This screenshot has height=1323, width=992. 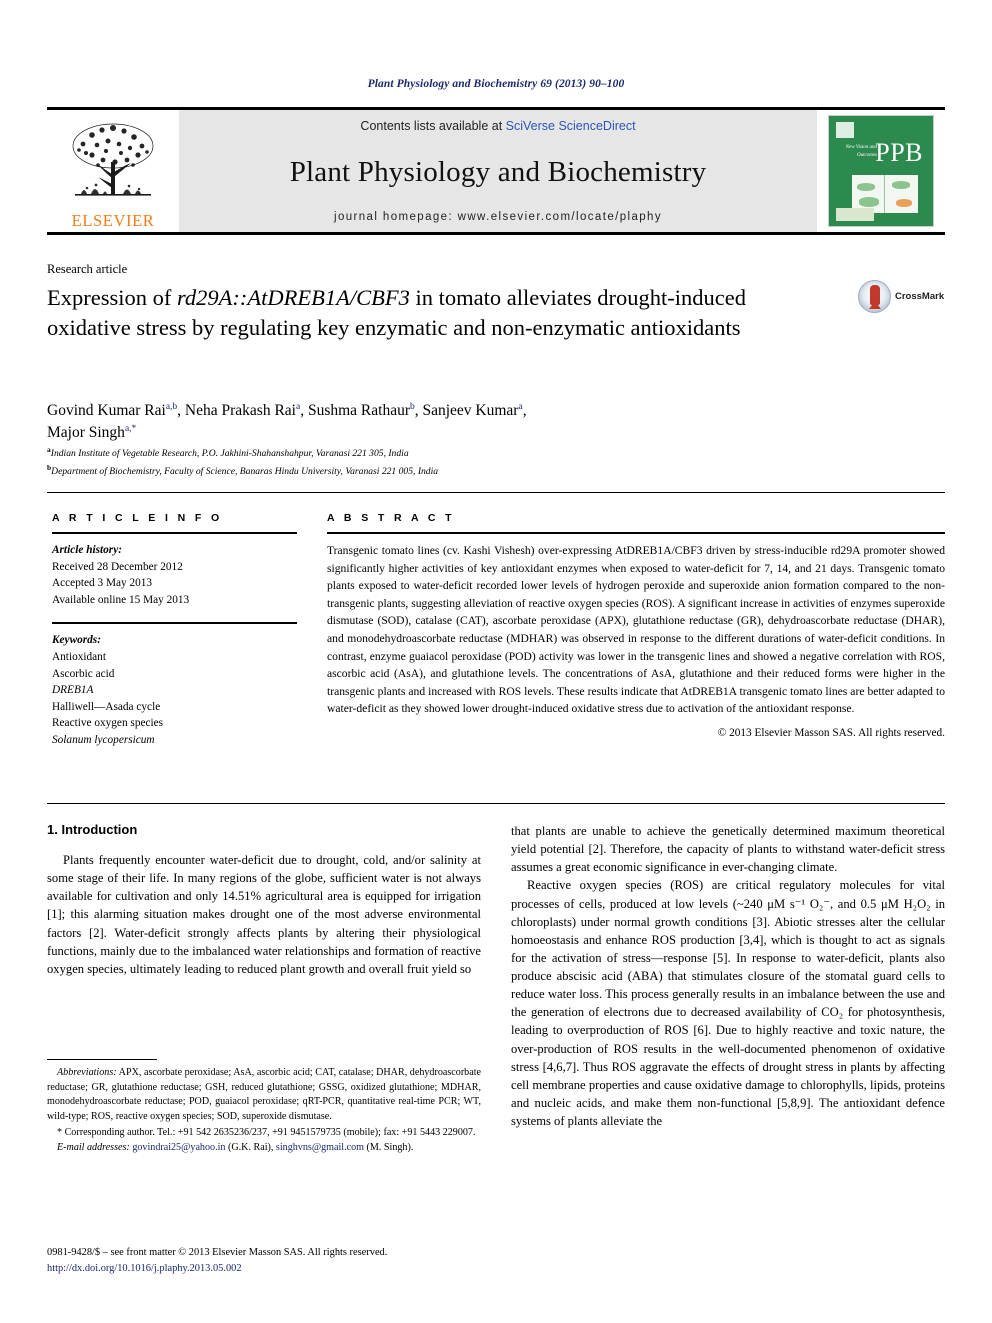 I want to click on crossmark-badge: CrossMark, so click(x=902, y=296).